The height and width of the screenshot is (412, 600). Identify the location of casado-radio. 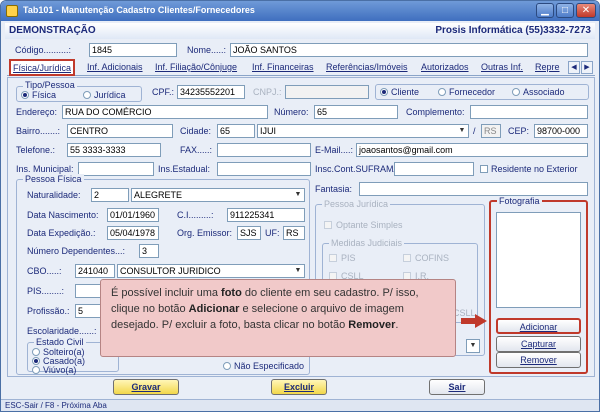
(36, 361).